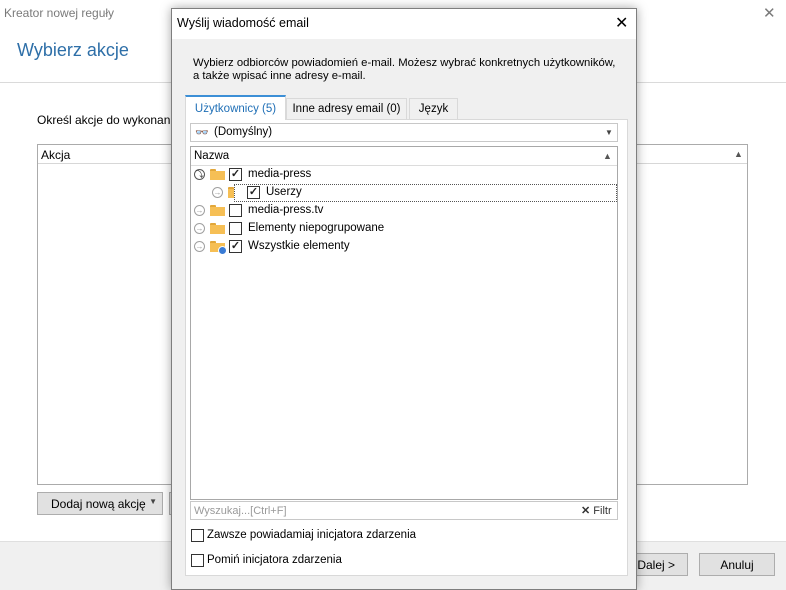 This screenshot has height=590, width=786. I want to click on cancel-button-label: Anuluj, so click(737, 564).